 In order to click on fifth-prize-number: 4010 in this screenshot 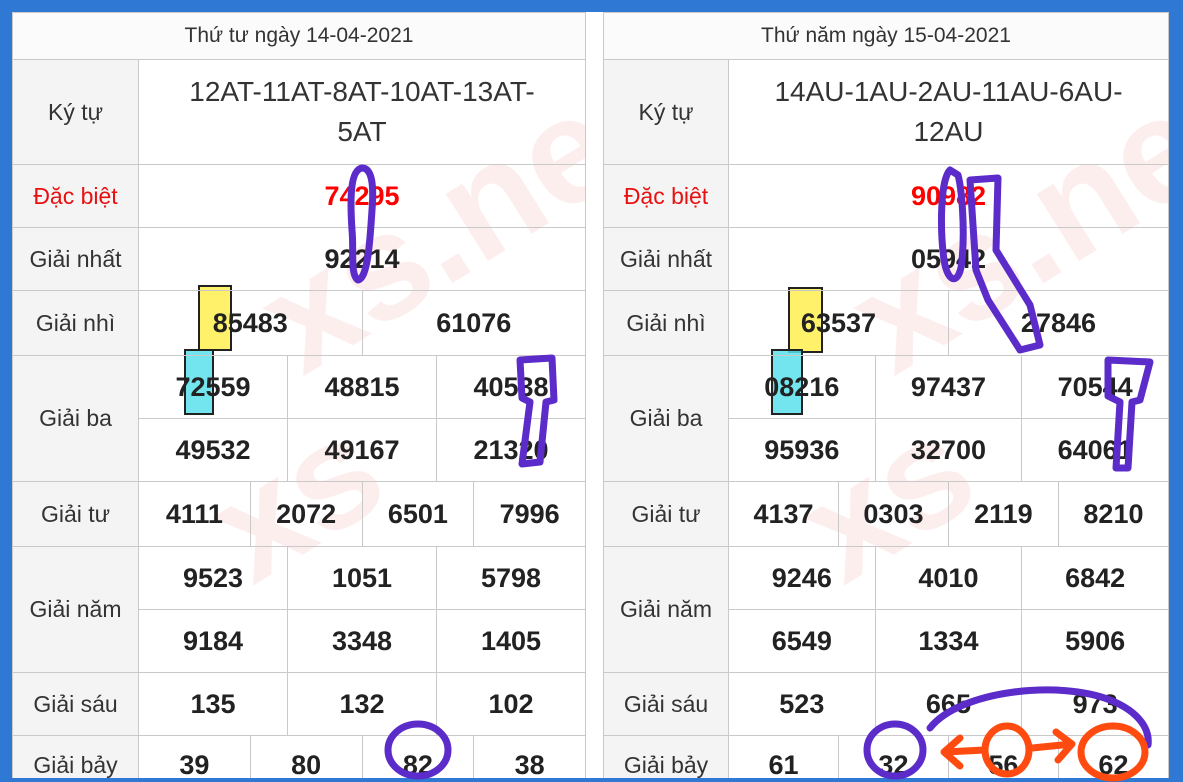, I will do `click(948, 578)`.